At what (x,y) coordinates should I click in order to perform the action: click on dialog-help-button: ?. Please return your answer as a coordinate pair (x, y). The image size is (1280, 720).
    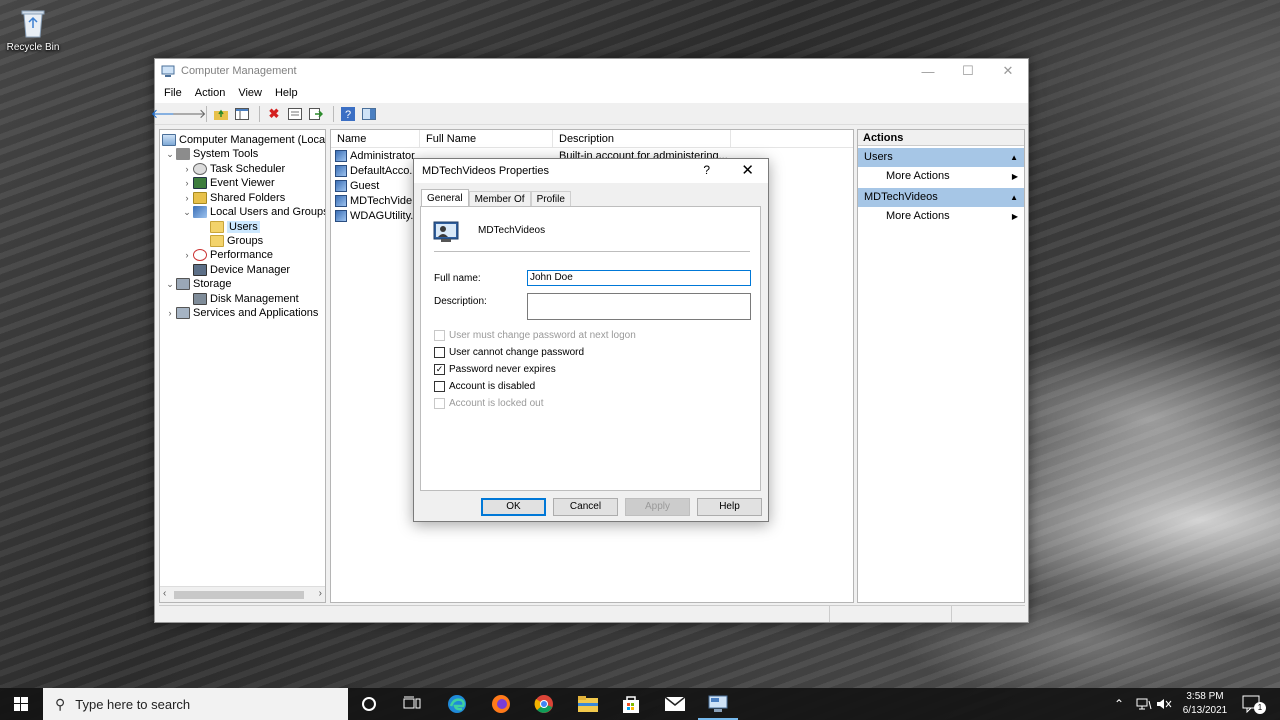
    Looking at the image, I should click on (706, 170).